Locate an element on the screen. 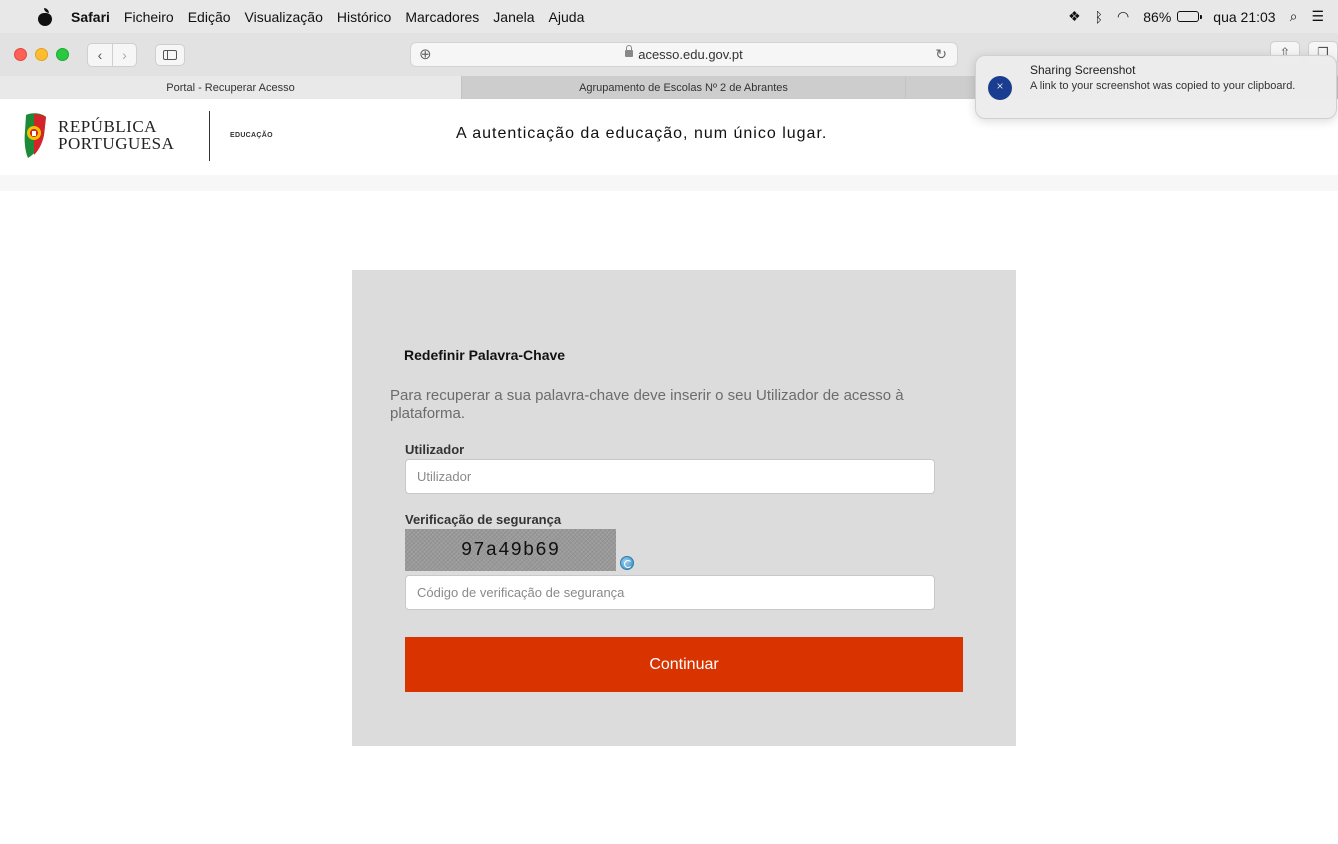  logo-line-1: REPÚBLICA is located at coordinates (107, 126).